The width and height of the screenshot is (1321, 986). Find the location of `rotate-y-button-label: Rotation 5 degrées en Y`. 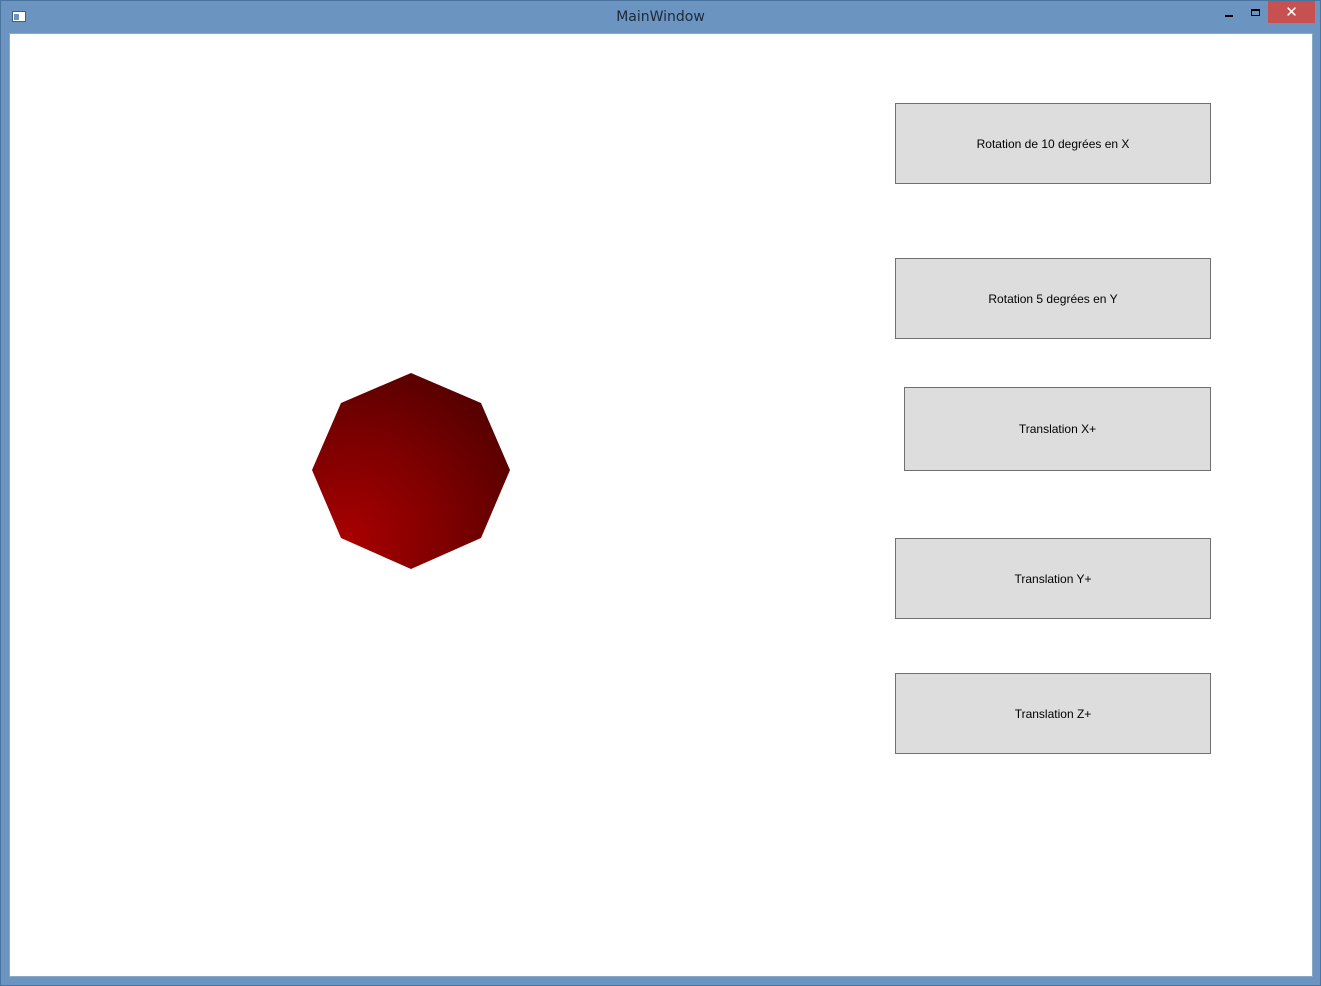

rotate-y-button-label: Rotation 5 degrées en Y is located at coordinates (1053, 298).